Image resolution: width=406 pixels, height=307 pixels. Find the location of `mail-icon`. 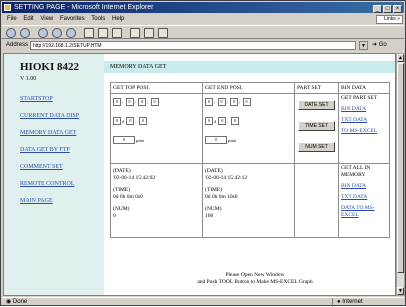

mail-icon is located at coordinates (135, 33).